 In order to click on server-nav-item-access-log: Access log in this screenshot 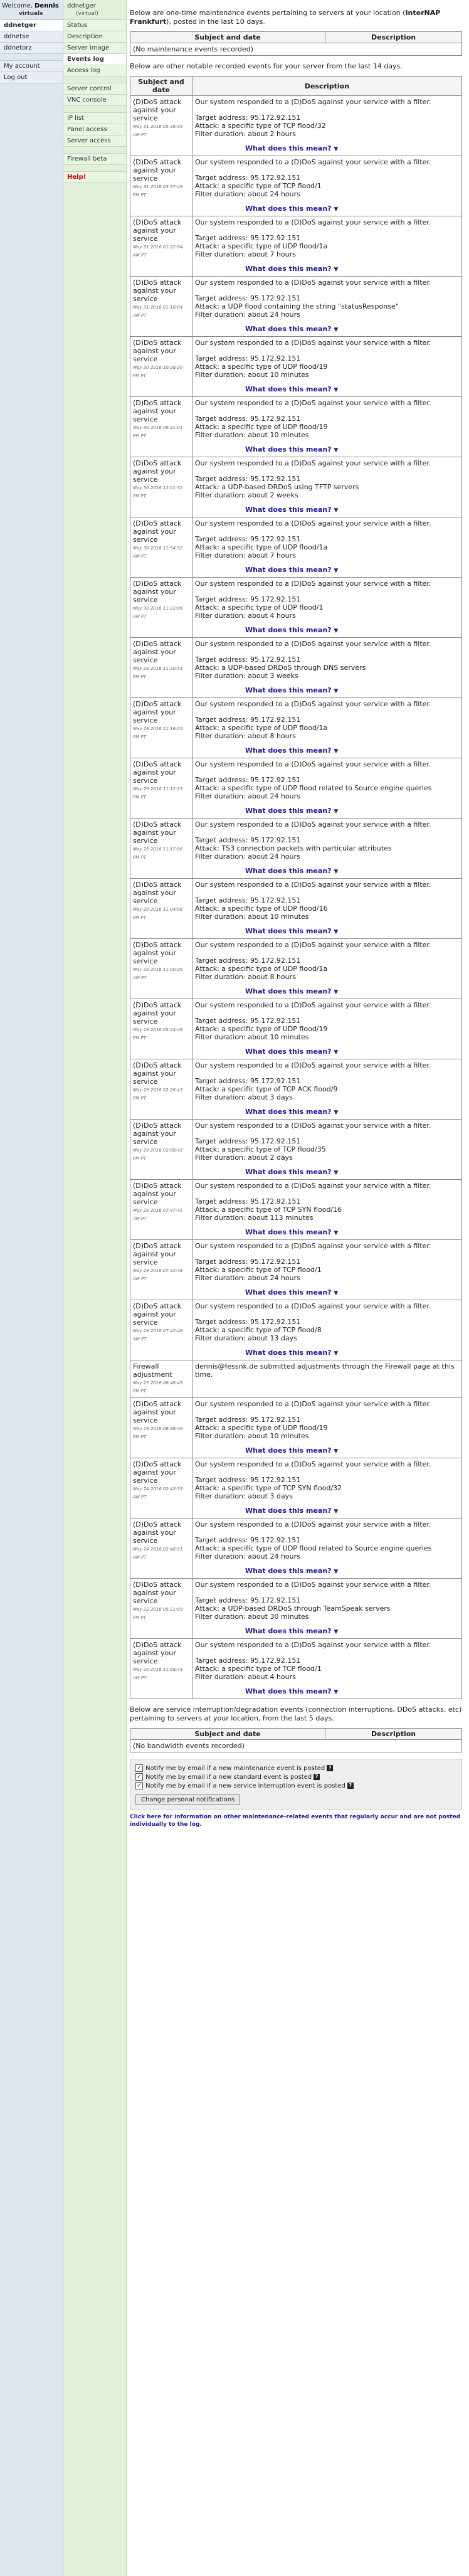, I will do `click(94, 71)`.